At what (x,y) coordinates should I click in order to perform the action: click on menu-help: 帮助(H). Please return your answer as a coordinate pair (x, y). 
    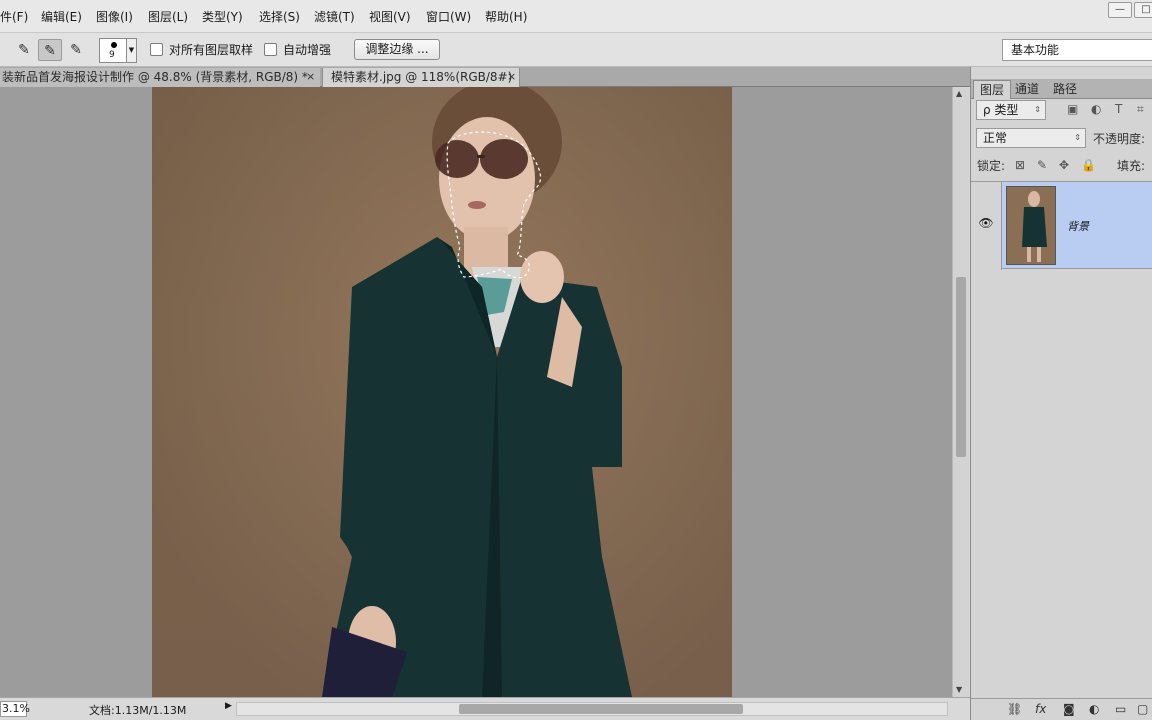
    Looking at the image, I should click on (506, 16).